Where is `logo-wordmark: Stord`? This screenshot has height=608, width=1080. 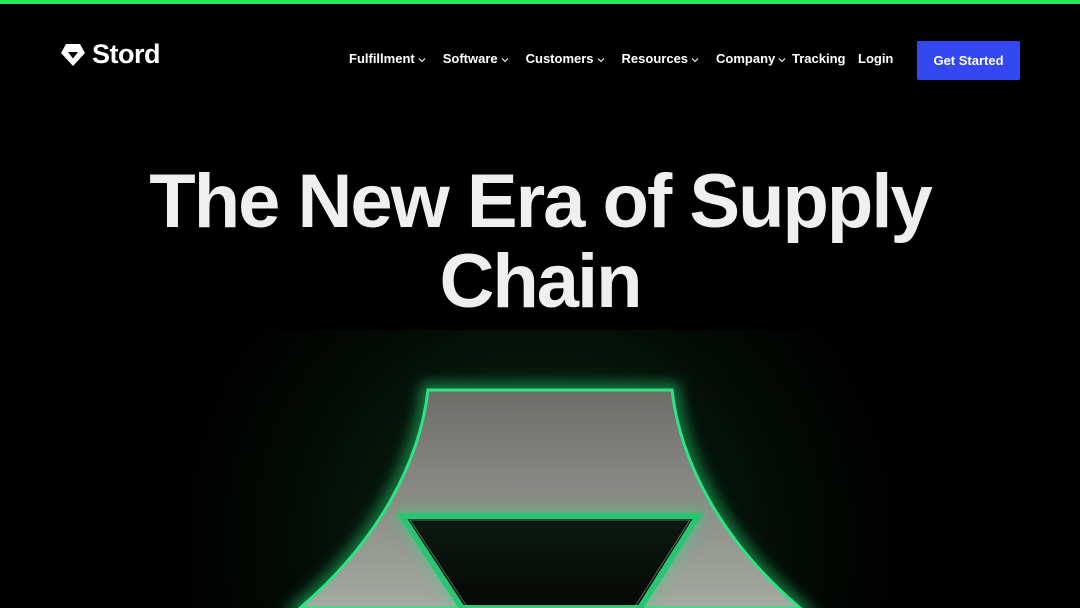
logo-wordmark: Stord is located at coordinates (126, 54).